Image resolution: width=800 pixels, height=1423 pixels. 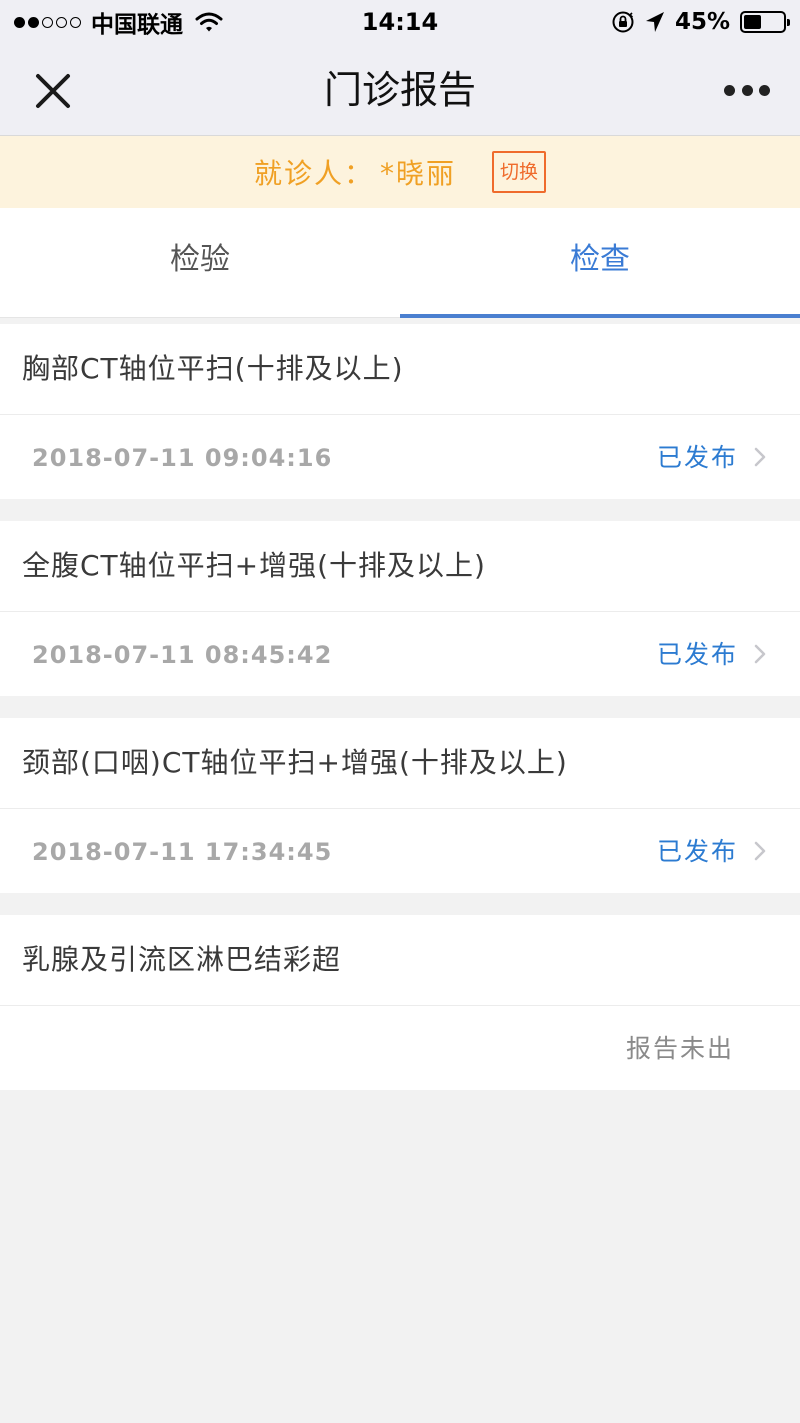 I want to click on patient-name: *晓丽, so click(x=417, y=173).